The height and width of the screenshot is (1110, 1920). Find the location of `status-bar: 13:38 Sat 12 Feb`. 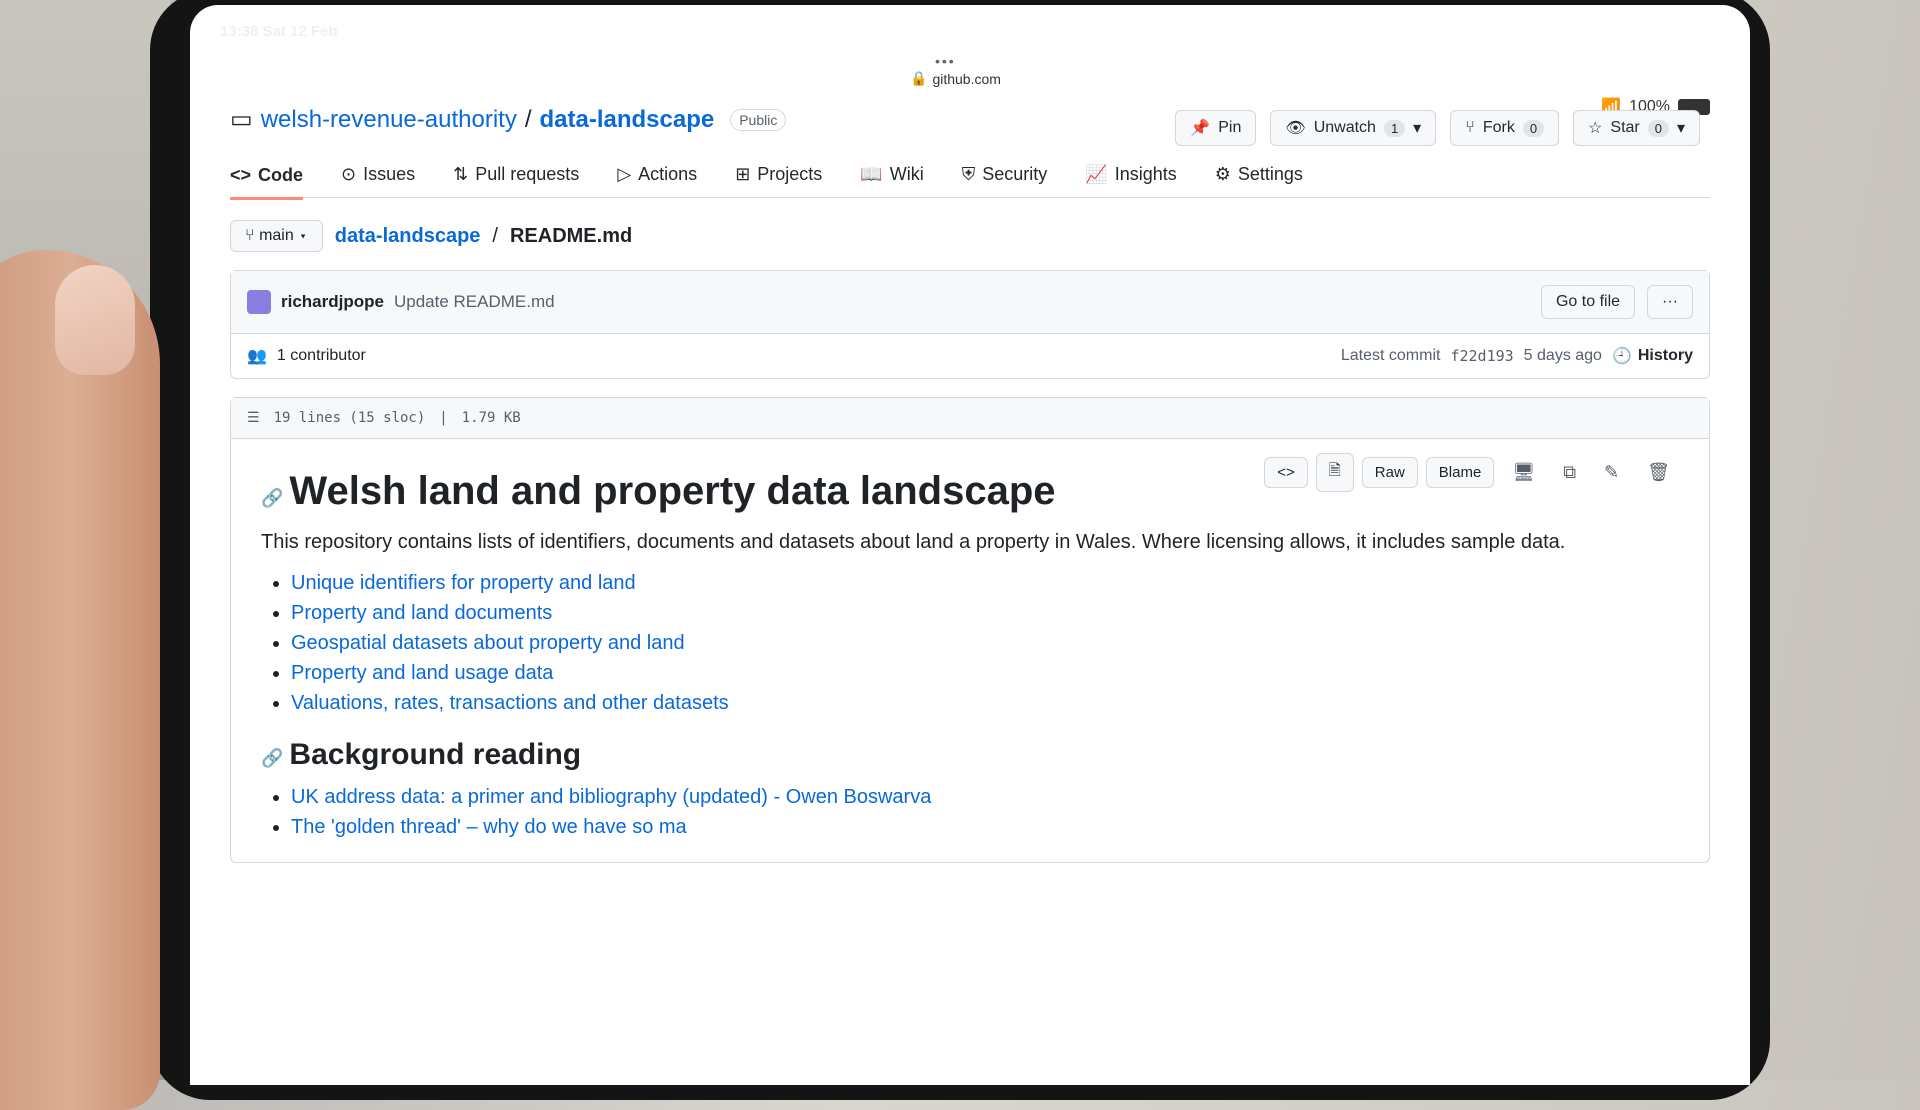

status-bar: 13:38 Sat 12 Feb is located at coordinates (970, 28).